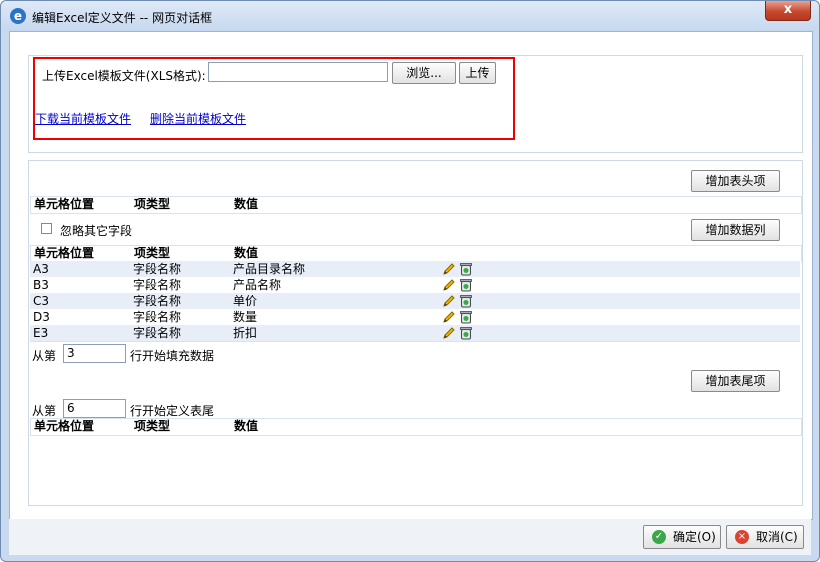 The image size is (820, 562). What do you see at coordinates (46, 228) in the screenshot?
I see `ignore-other-fields-checkbox` at bounding box center [46, 228].